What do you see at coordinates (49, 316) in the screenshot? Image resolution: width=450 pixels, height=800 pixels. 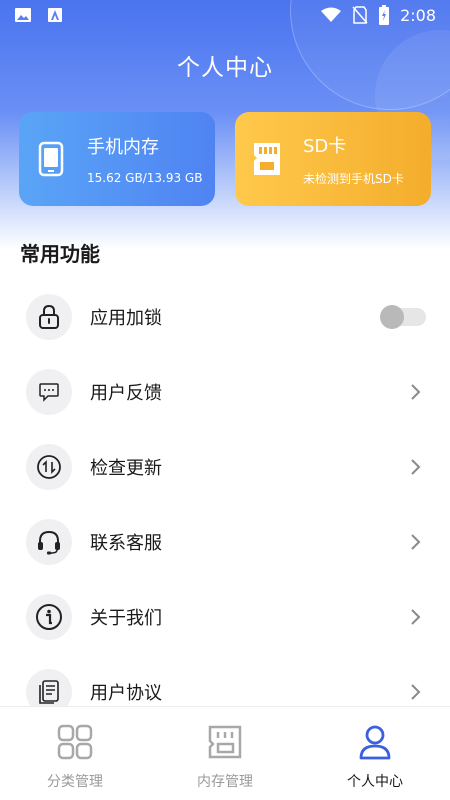 I see `lock-icon` at bounding box center [49, 316].